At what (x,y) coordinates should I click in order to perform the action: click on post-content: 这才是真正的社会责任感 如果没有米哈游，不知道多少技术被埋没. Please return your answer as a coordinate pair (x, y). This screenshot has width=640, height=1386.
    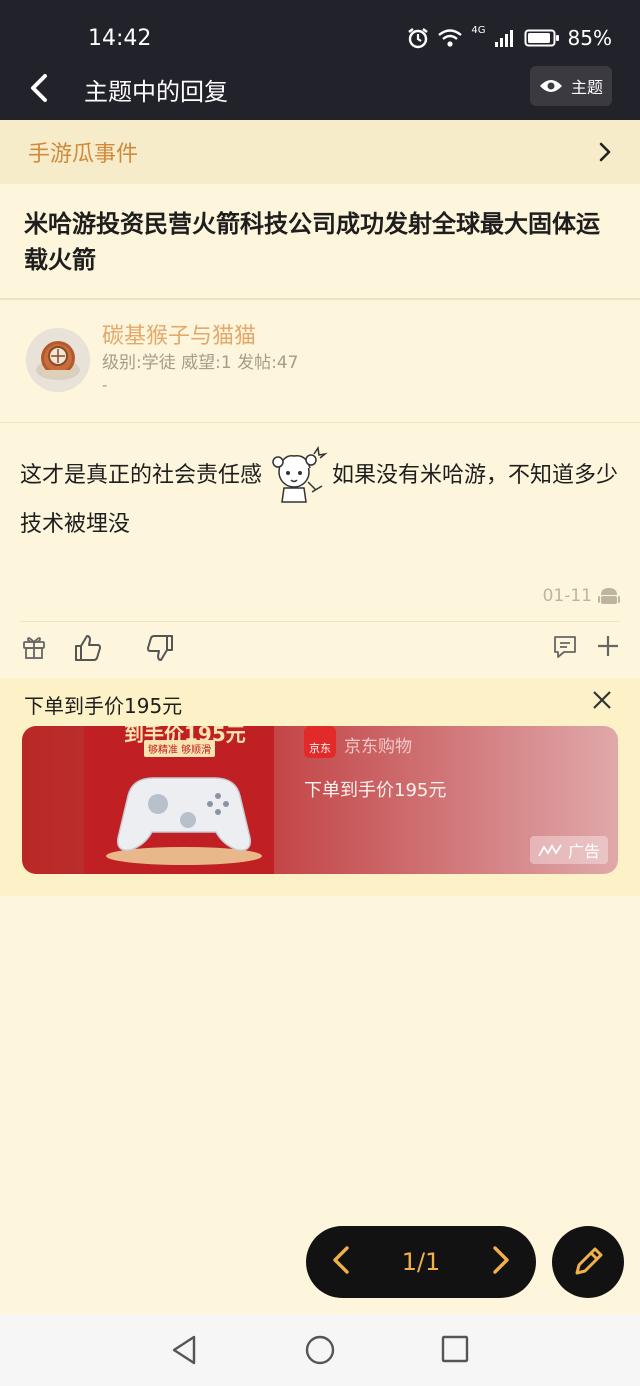
    Looking at the image, I should click on (320, 494).